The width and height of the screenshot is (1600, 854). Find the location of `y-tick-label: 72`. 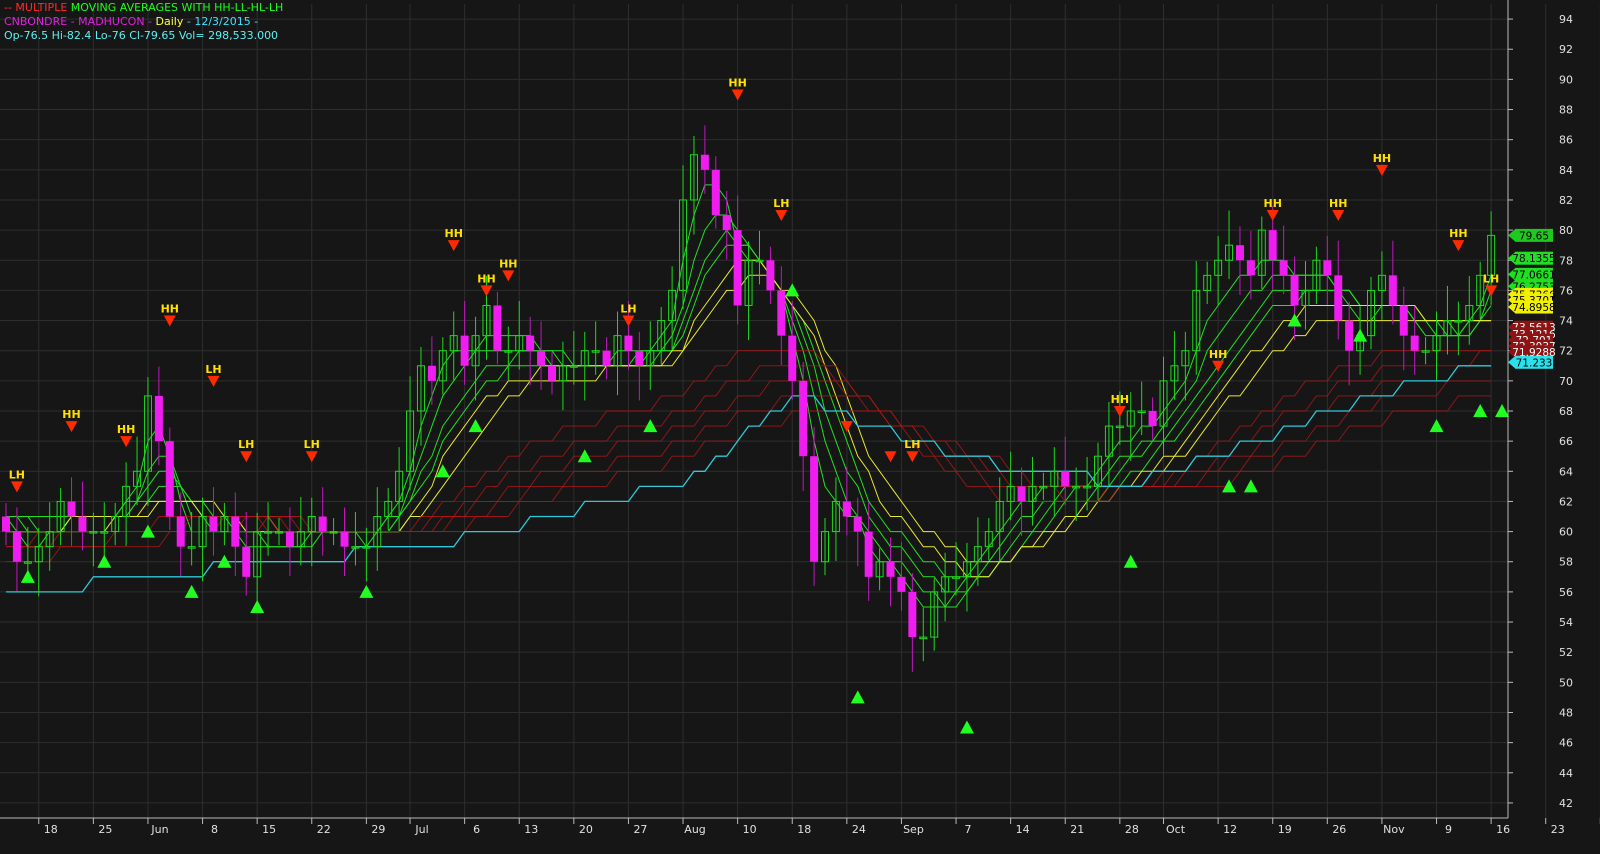

y-tick-label: 72 is located at coordinates (1566, 351).